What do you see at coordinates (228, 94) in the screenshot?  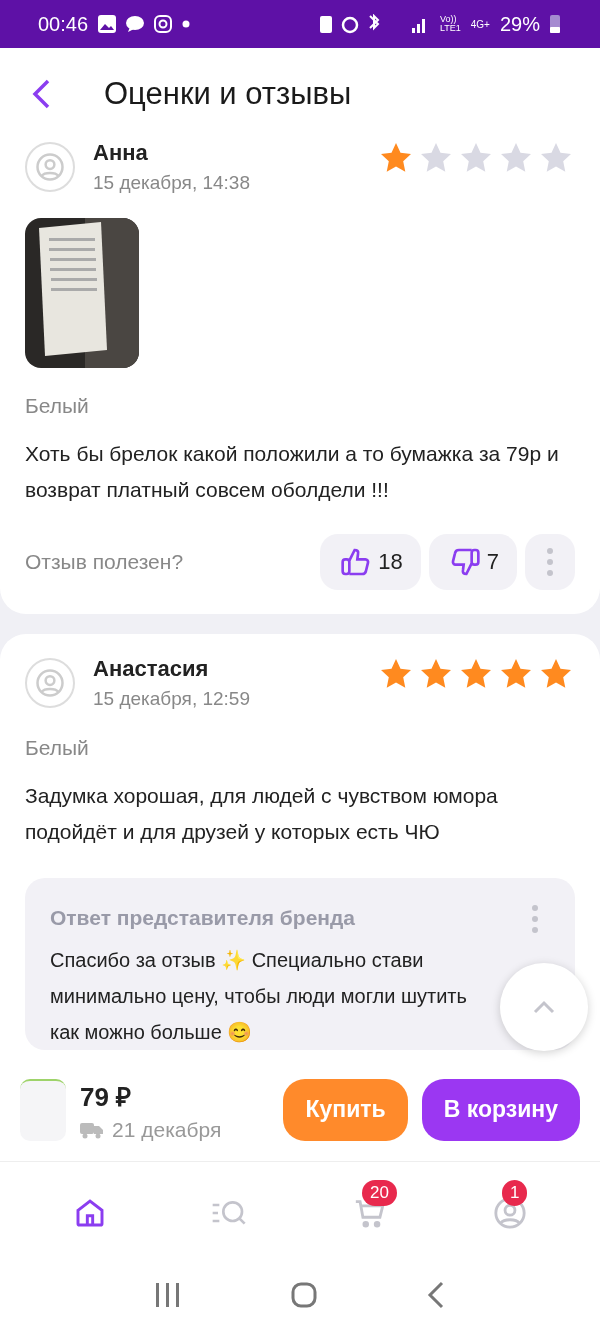 I see `page-title: Оценки и отзывы` at bounding box center [228, 94].